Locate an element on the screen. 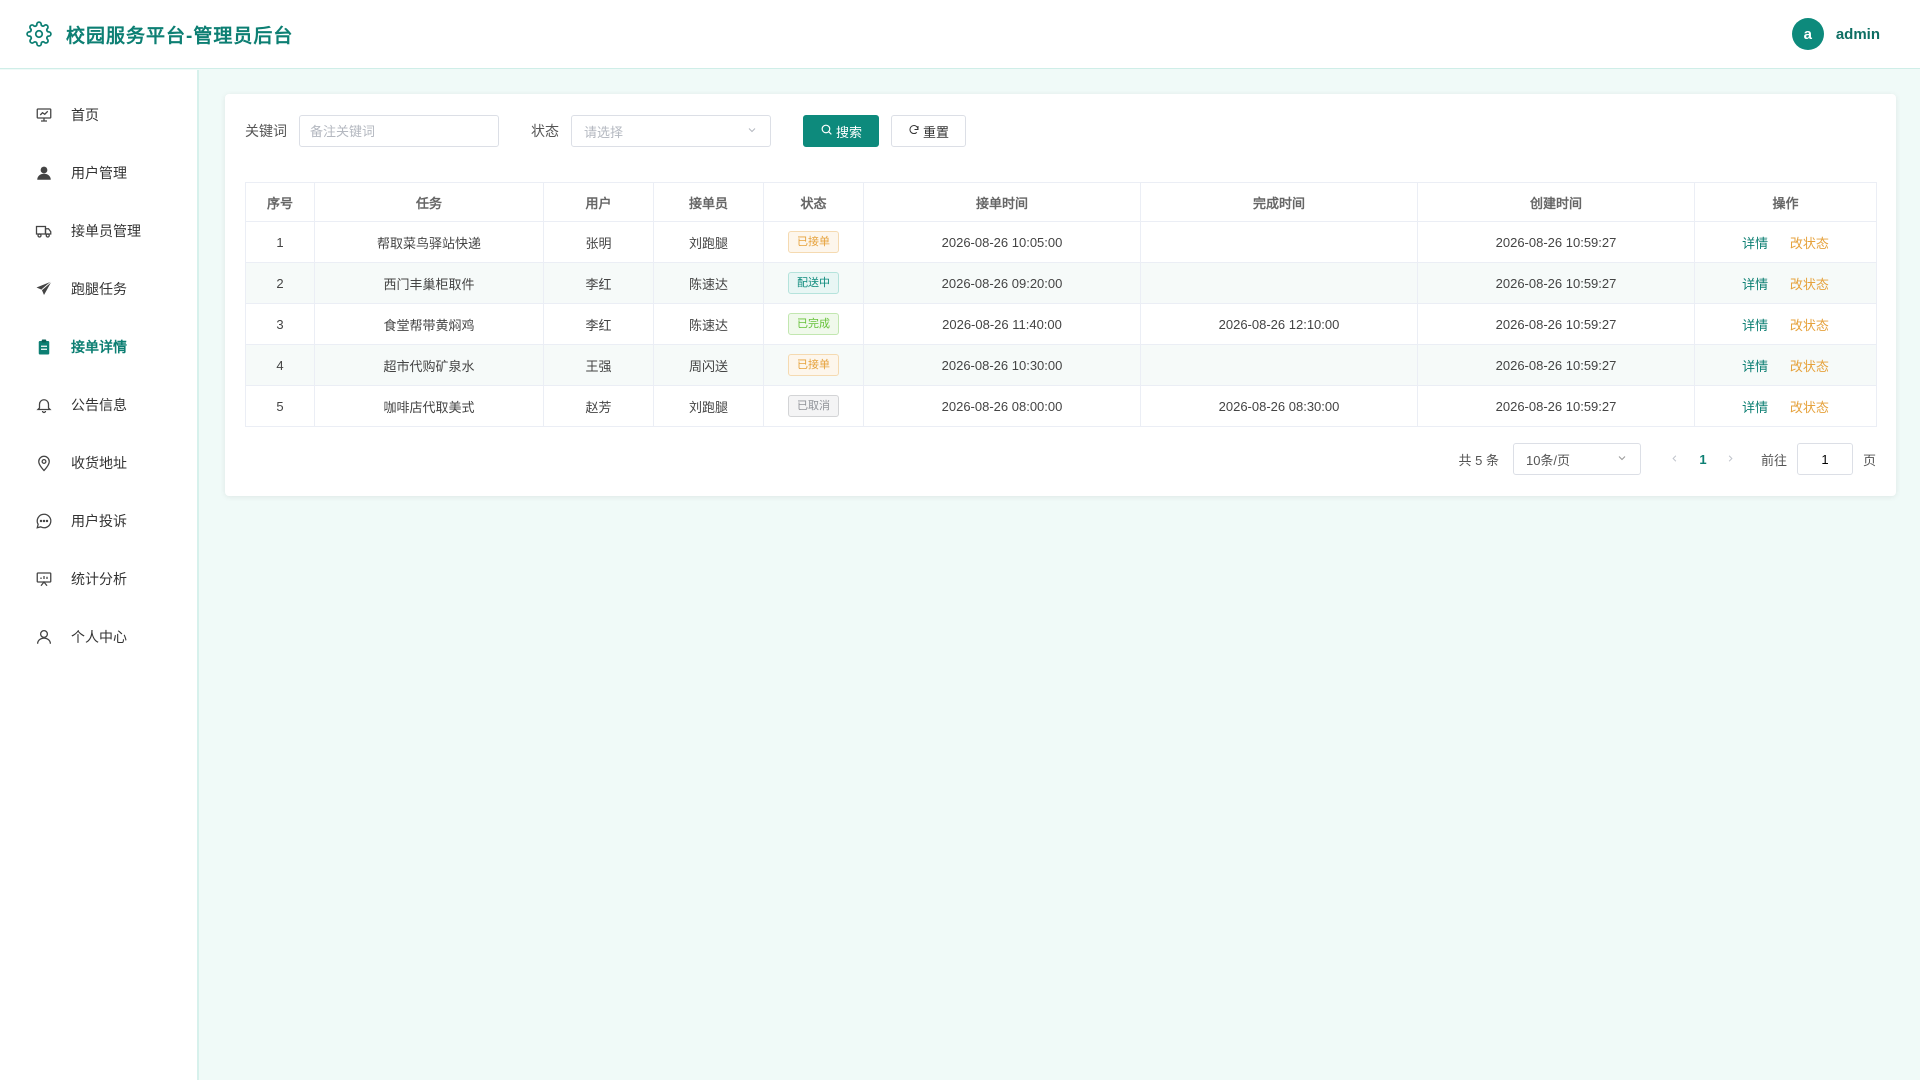 The height and width of the screenshot is (1080, 1920). cell-no: 4 is located at coordinates (280, 365).